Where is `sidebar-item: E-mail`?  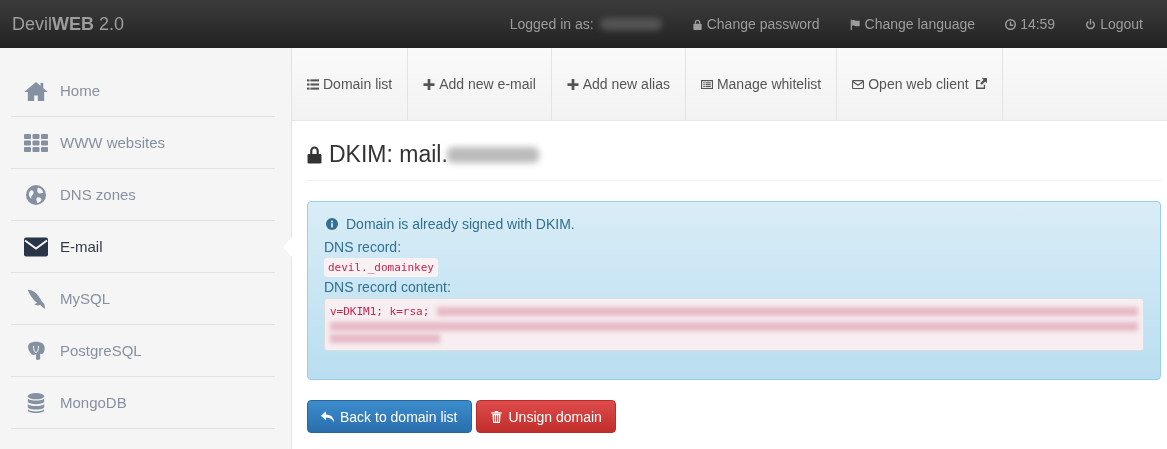 sidebar-item: E-mail is located at coordinates (143, 247).